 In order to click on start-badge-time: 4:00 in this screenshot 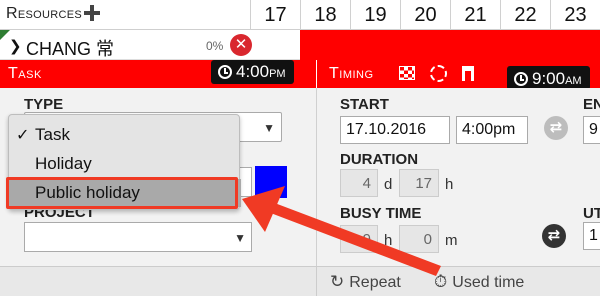, I will do `click(253, 71)`.